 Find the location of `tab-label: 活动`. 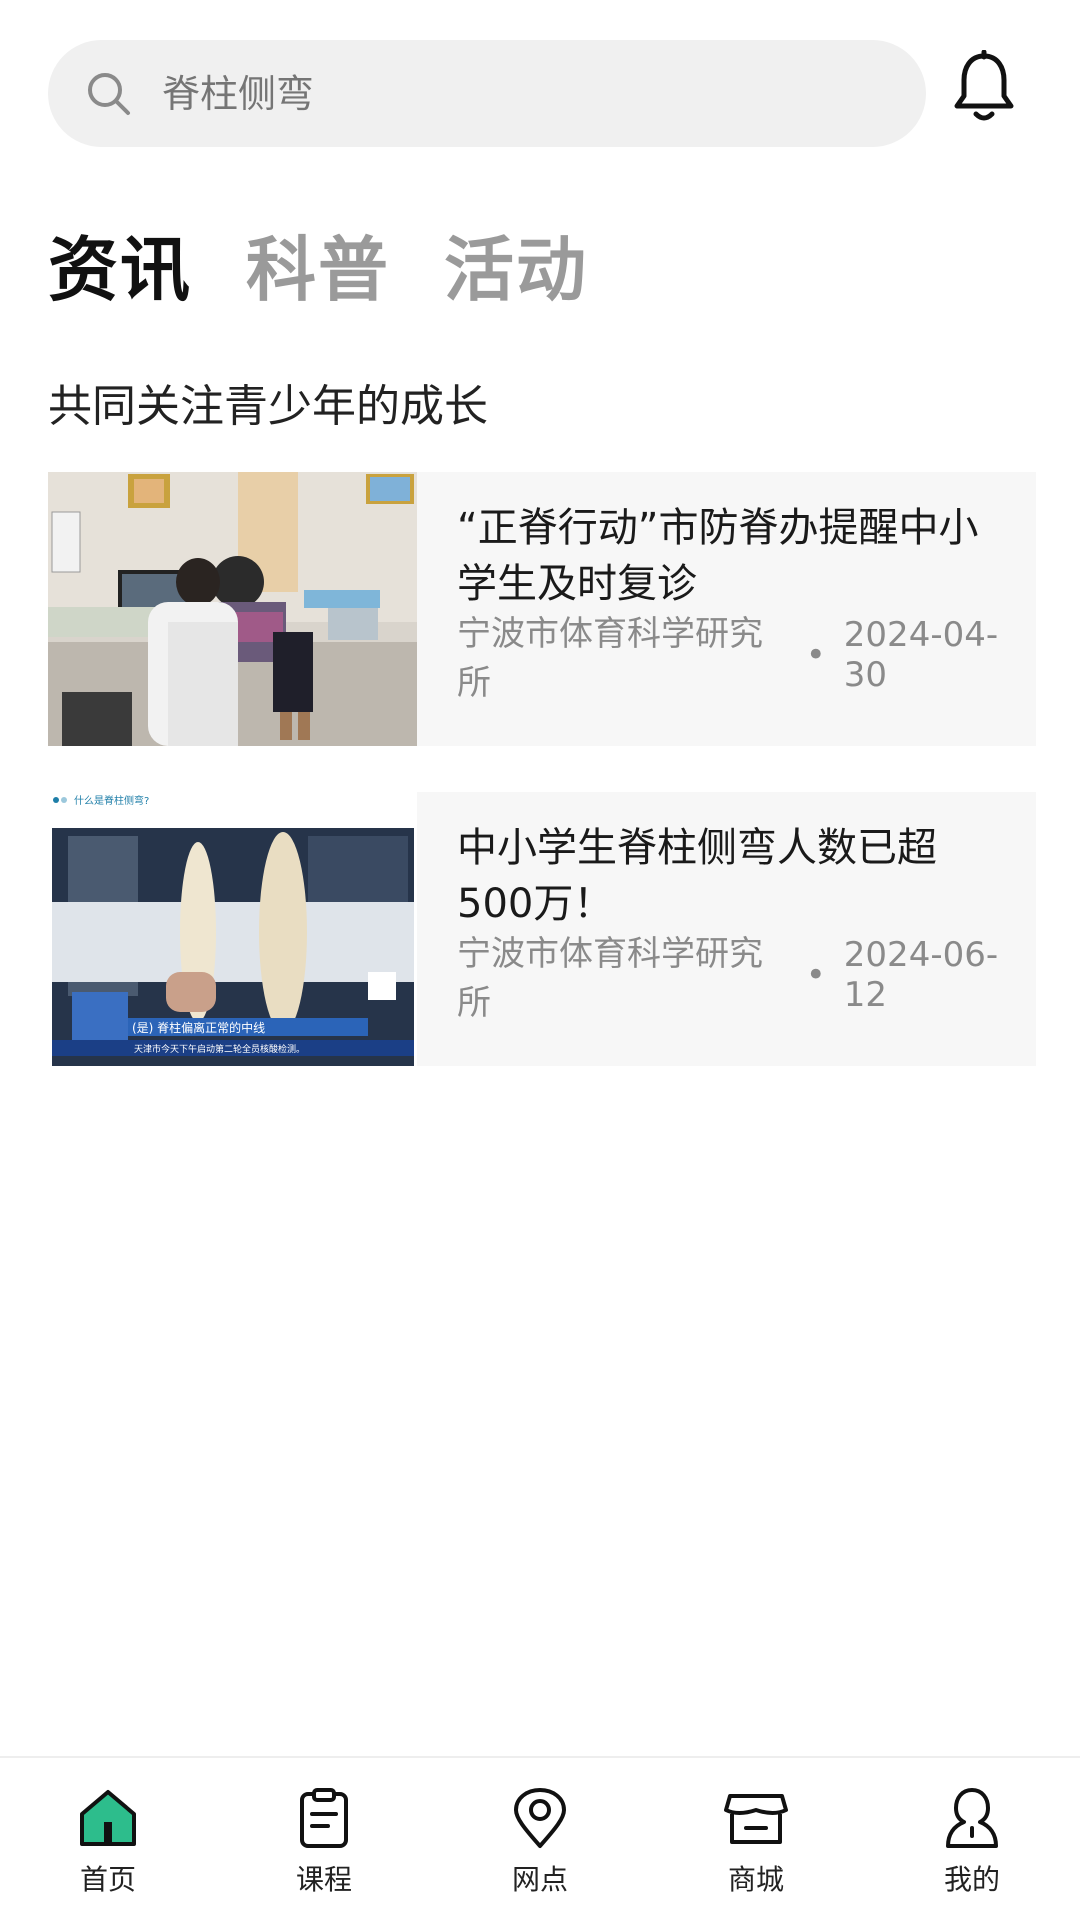

tab-label: 活动 is located at coordinates (516, 270).